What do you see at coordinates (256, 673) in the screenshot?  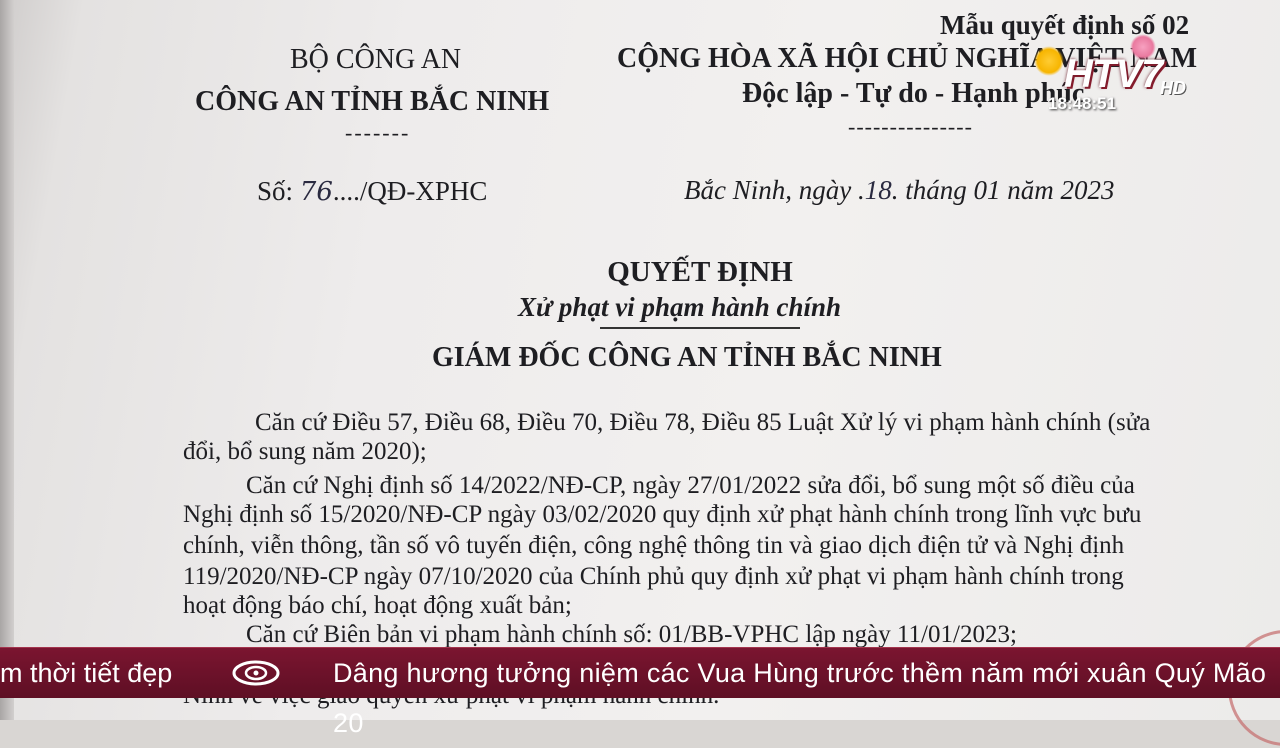 I see `htv-ring-logo-icon` at bounding box center [256, 673].